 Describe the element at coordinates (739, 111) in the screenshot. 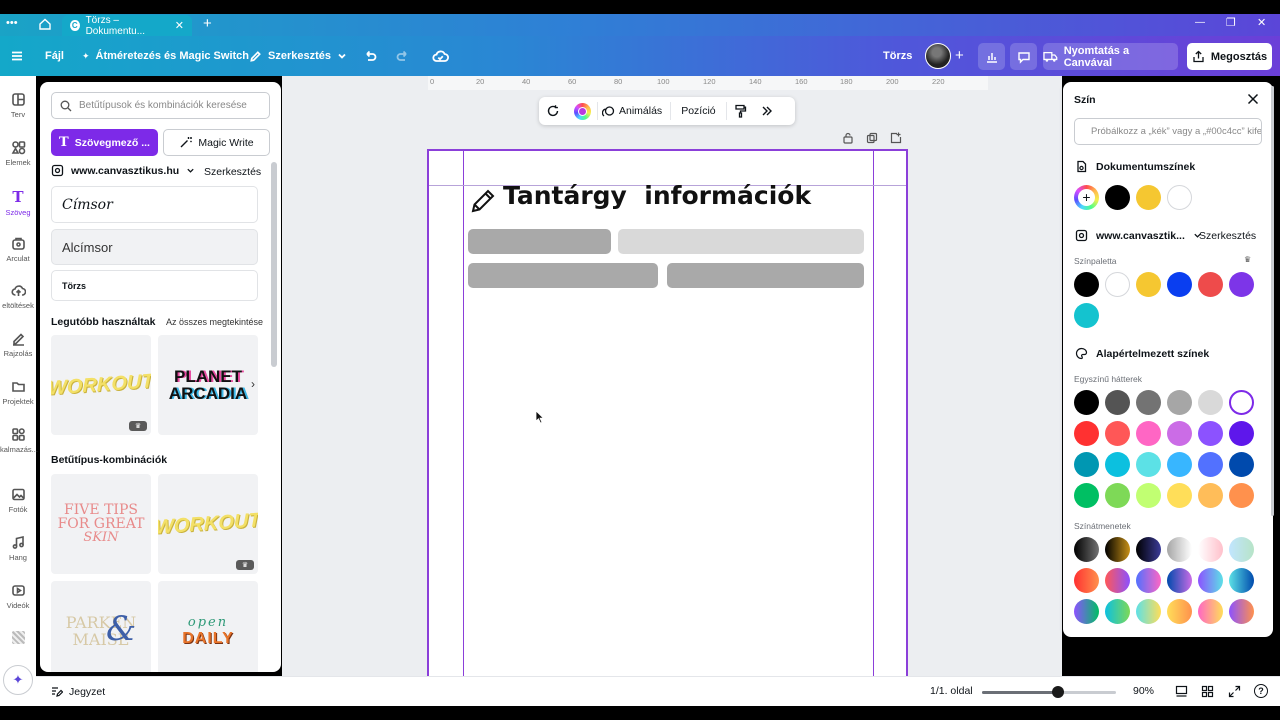

I see `copy-style-button` at that location.